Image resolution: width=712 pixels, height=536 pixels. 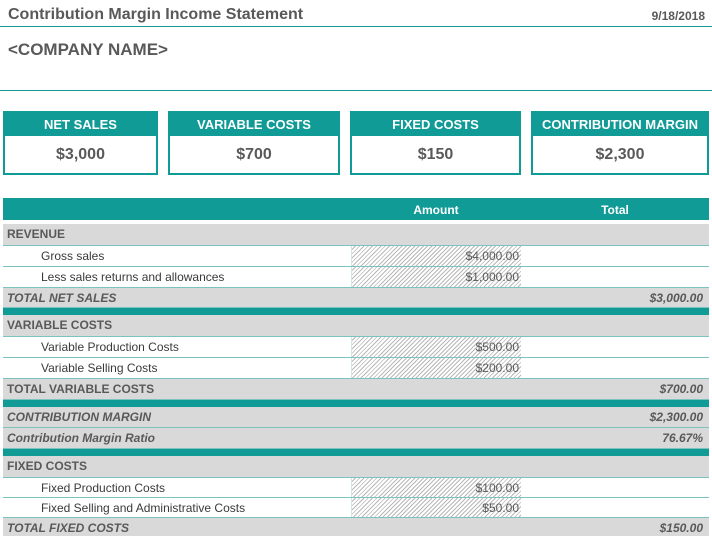 I want to click on table-row: Variable Selling Costs $200.00, so click(x=356, y=368).